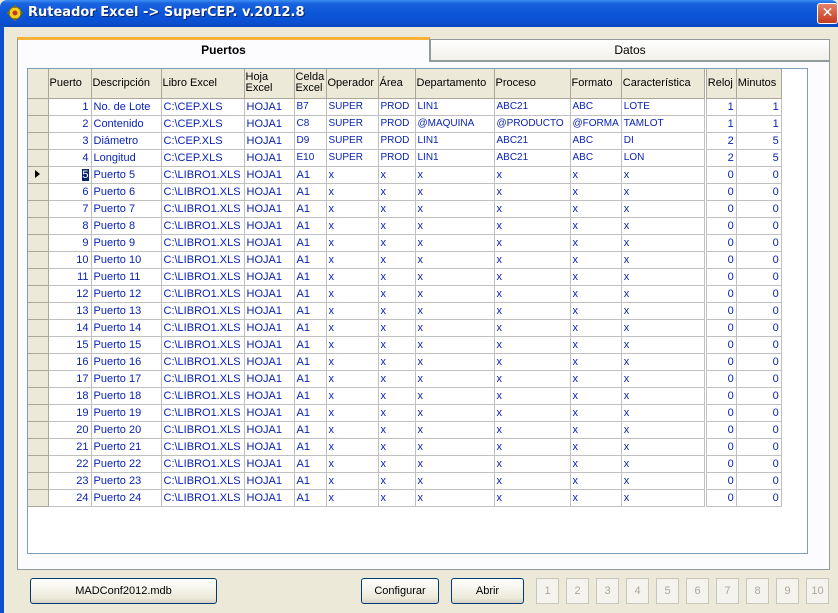 Image resolution: width=838 pixels, height=613 pixels. I want to click on table-row: 24 Puerto 24 C:\LIBRO1.XLS HOJA1 A1 x x x x x x 0 0, so click(405, 498).